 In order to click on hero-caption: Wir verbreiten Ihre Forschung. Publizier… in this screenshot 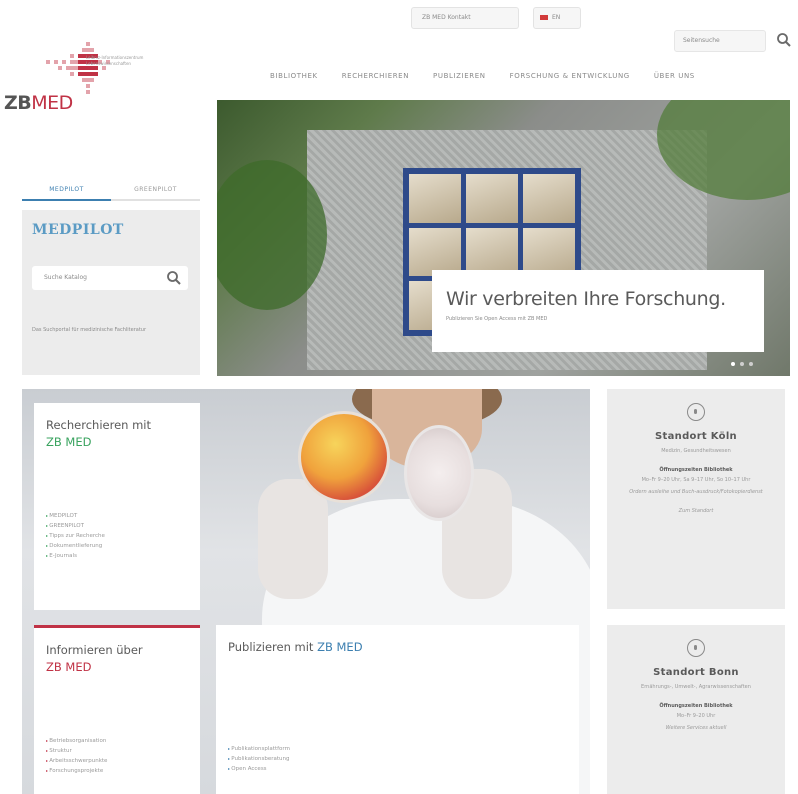, I will do `click(598, 311)`.